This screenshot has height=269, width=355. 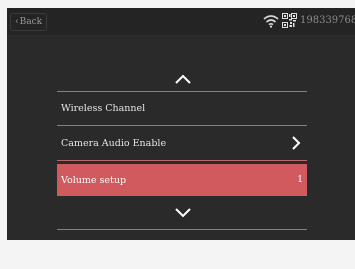 I want to click on menu-item-label: Camera Audio Enable, so click(x=114, y=143).